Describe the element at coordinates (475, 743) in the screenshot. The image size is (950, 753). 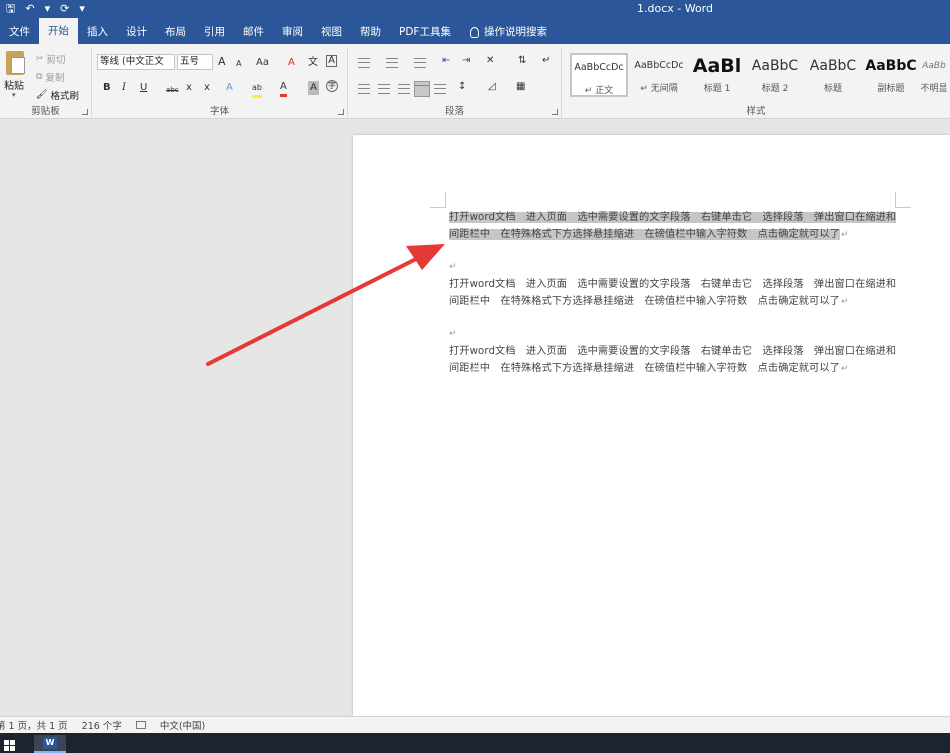
I see `taskbar: W` at that location.